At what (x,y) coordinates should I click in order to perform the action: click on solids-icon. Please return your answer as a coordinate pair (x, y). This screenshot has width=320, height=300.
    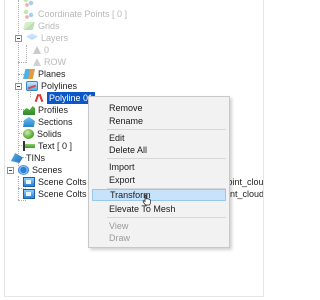
    Looking at the image, I should click on (28, 134).